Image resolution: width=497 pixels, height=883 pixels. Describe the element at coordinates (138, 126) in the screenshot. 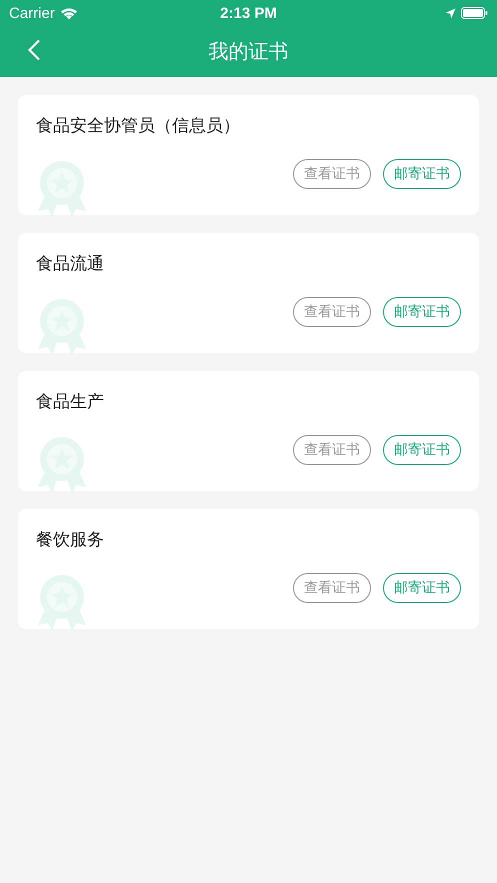

I see `certificate-title: 食品安全协管员（信息员）` at that location.